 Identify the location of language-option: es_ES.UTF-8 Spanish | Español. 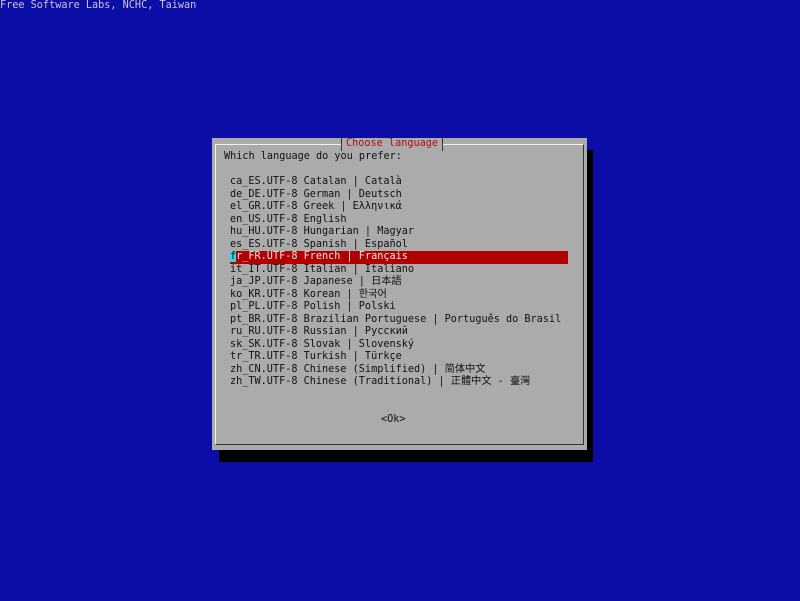
(399, 245).